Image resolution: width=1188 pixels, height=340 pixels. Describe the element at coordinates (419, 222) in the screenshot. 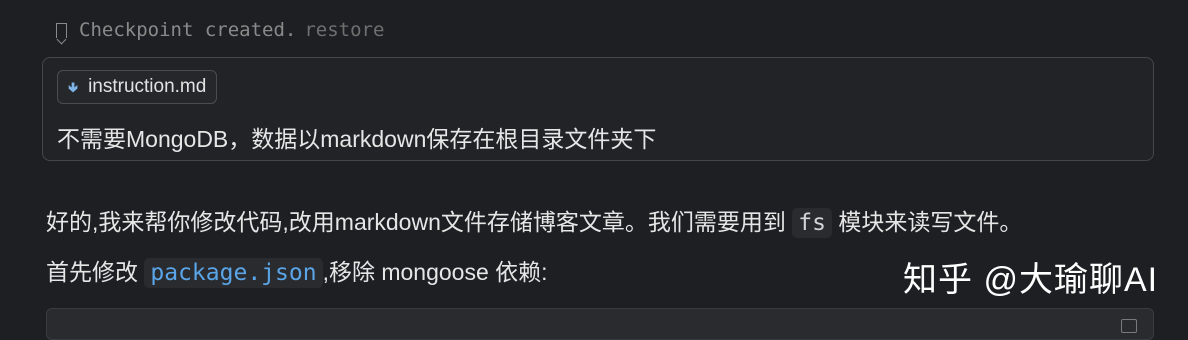

I see `response-text: 好的,我来帮你修改代码,改用markdown文件存储博客文章。我们需要用到` at that location.